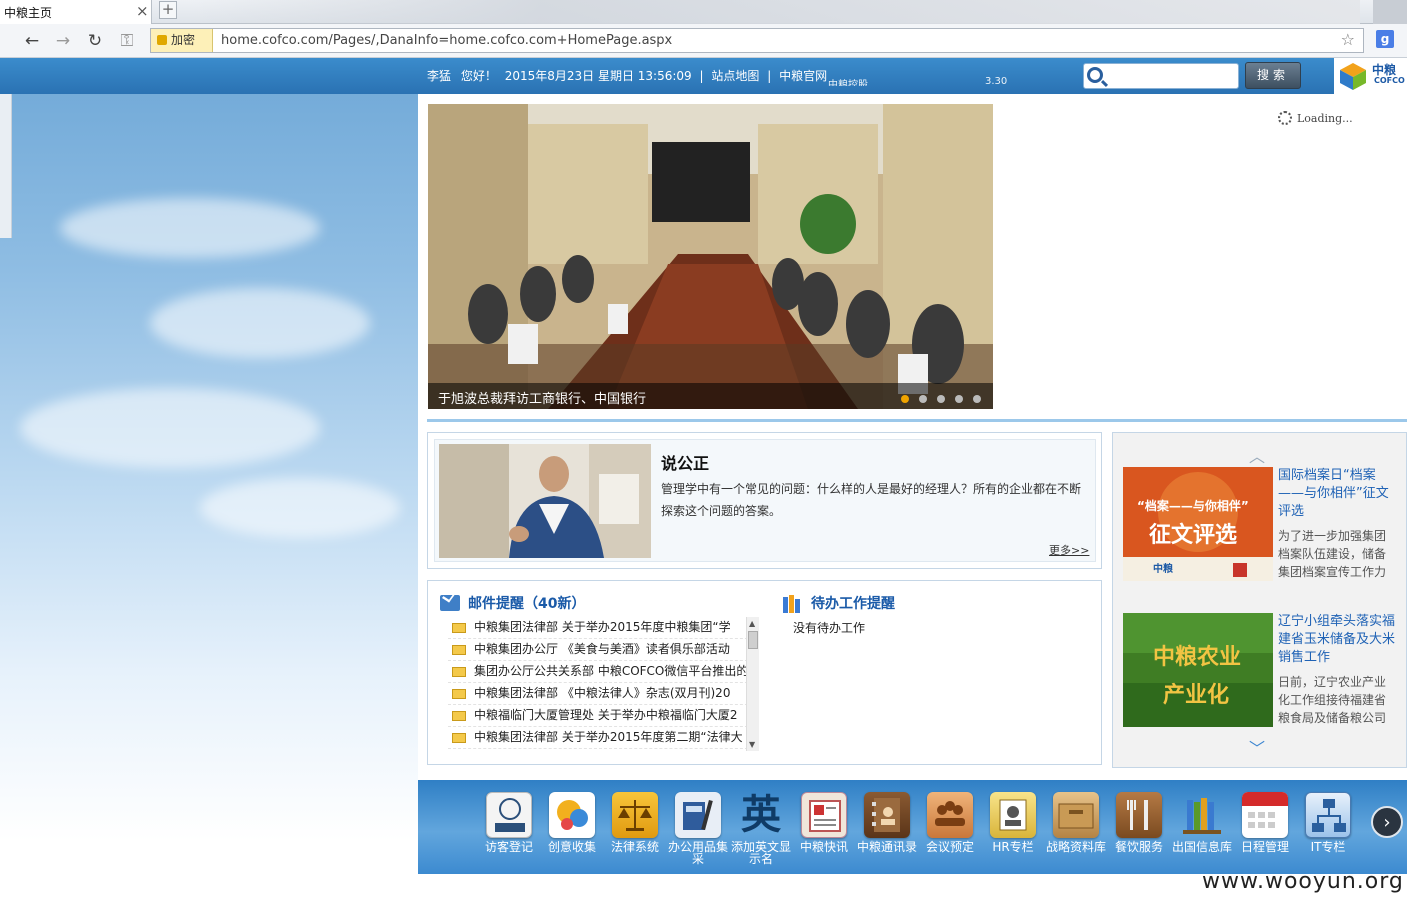  What do you see at coordinates (1387, 822) in the screenshot?
I see `apps-next-arrow-icon: ›` at bounding box center [1387, 822].